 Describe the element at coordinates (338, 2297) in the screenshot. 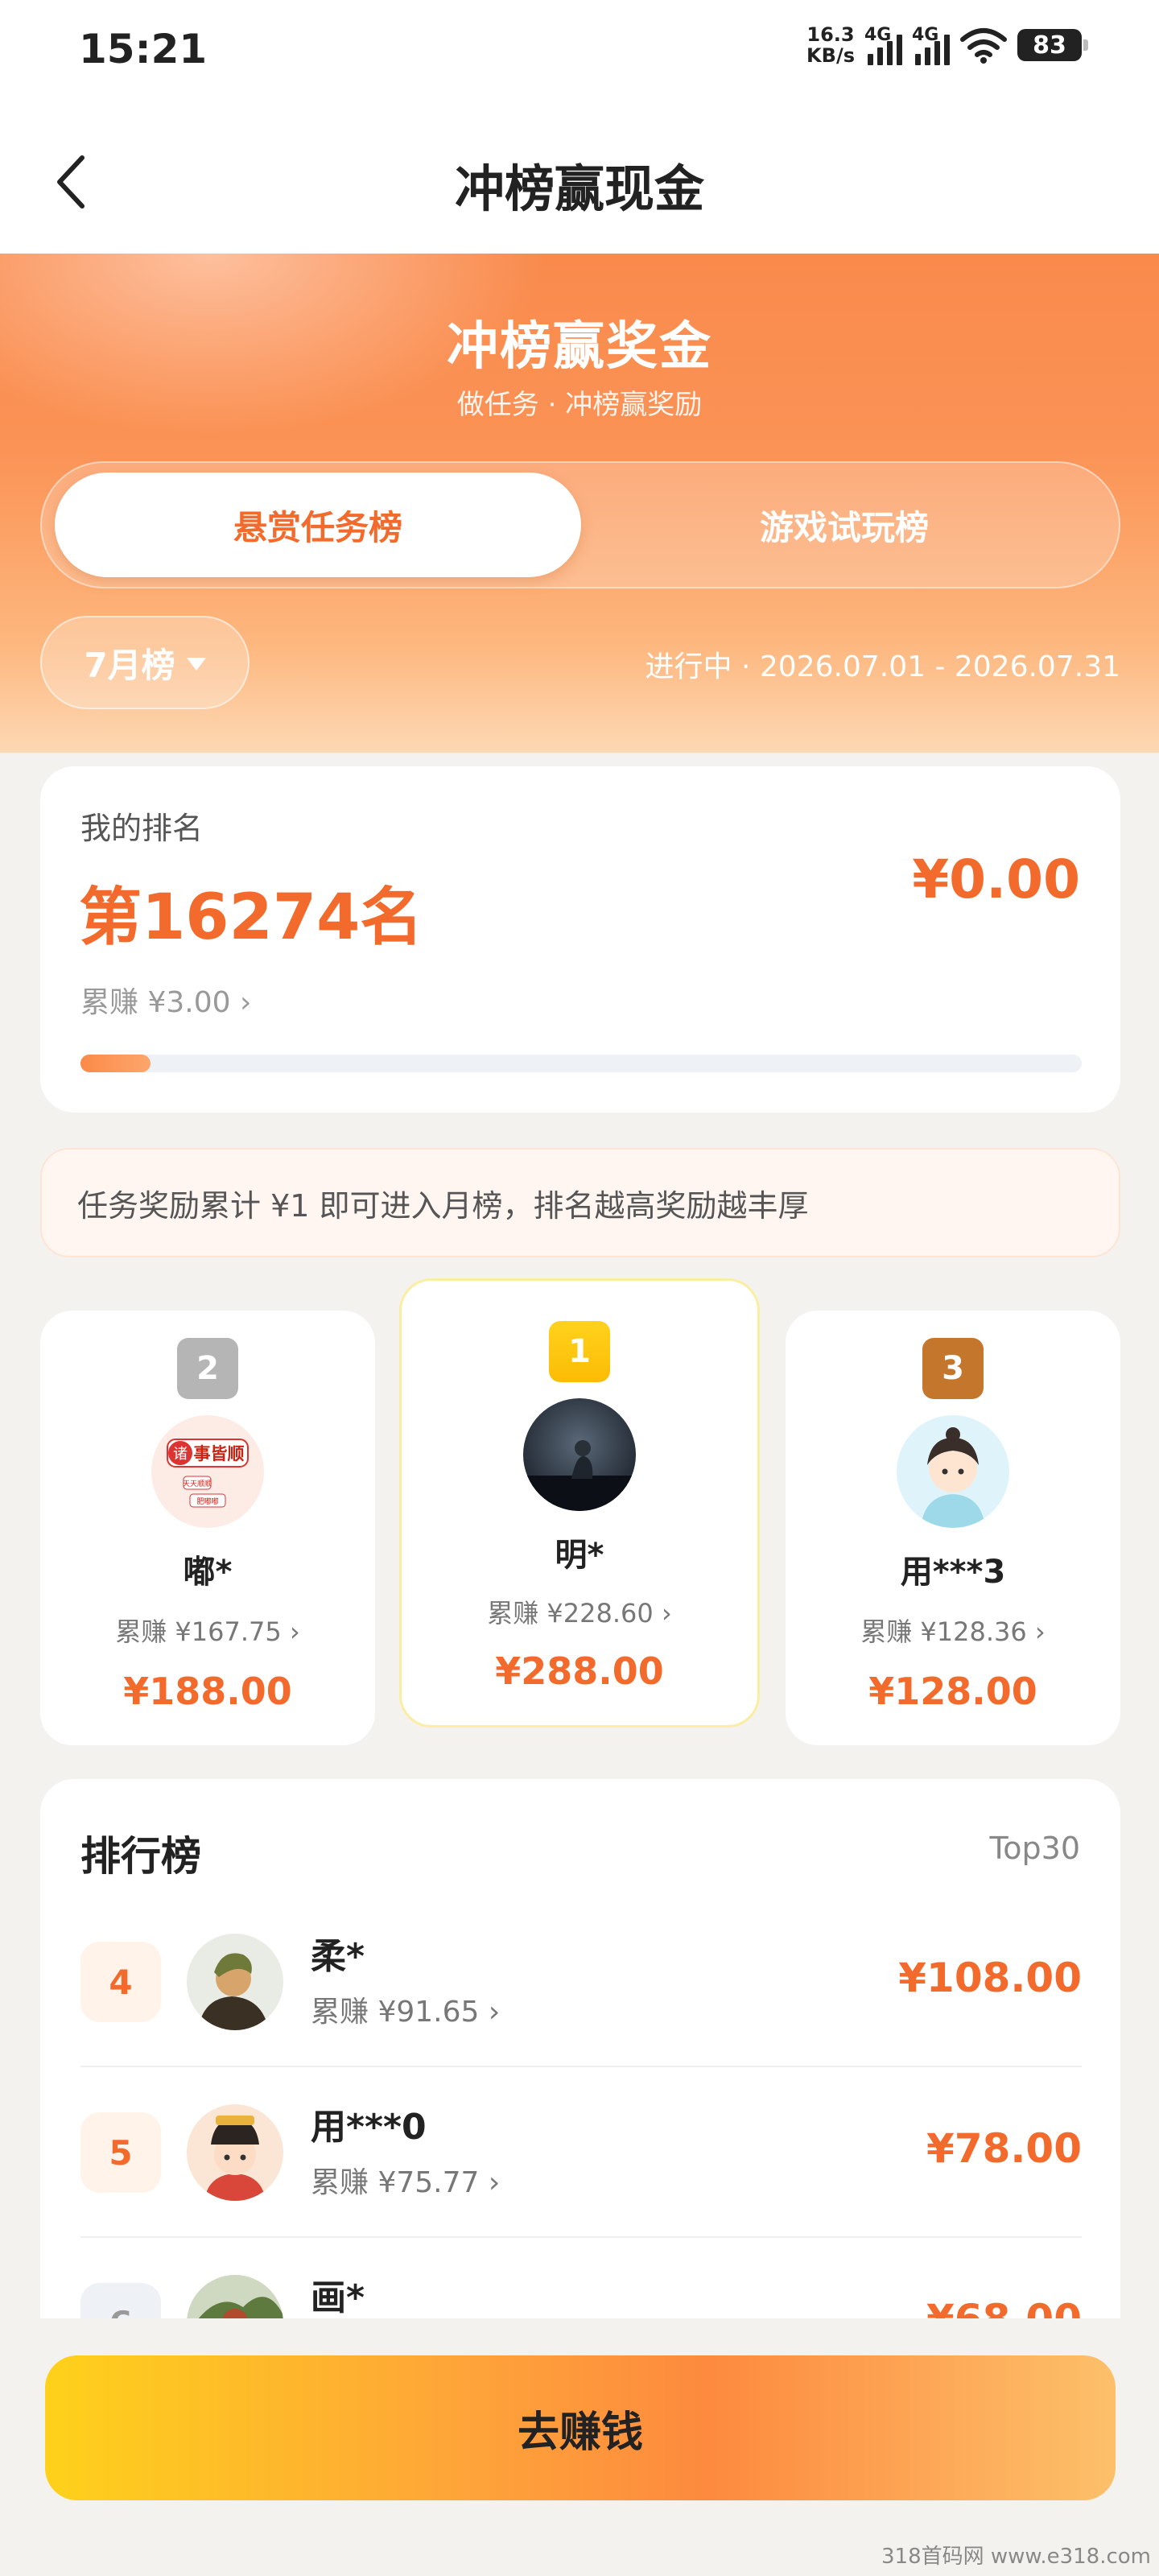

I see `row-name: 画*` at that location.